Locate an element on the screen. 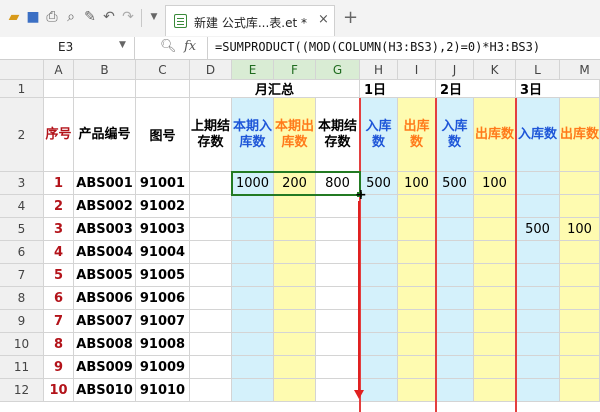 Image resolution: width=600 pixels, height=412 pixels. drawing-no-cell: 91003 is located at coordinates (163, 229).